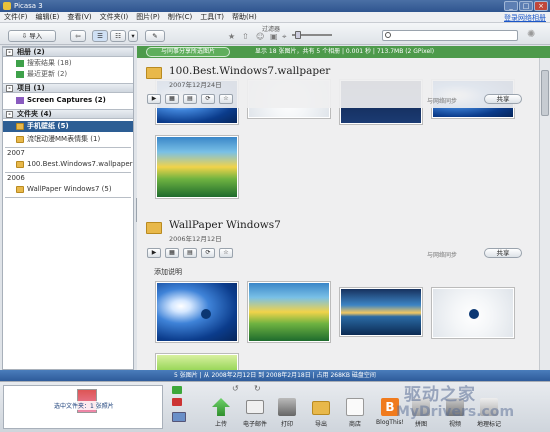  I want to click on sidebar-item-anime-emotes: 流氓动漫MM表情集 (1), so click(68, 139).